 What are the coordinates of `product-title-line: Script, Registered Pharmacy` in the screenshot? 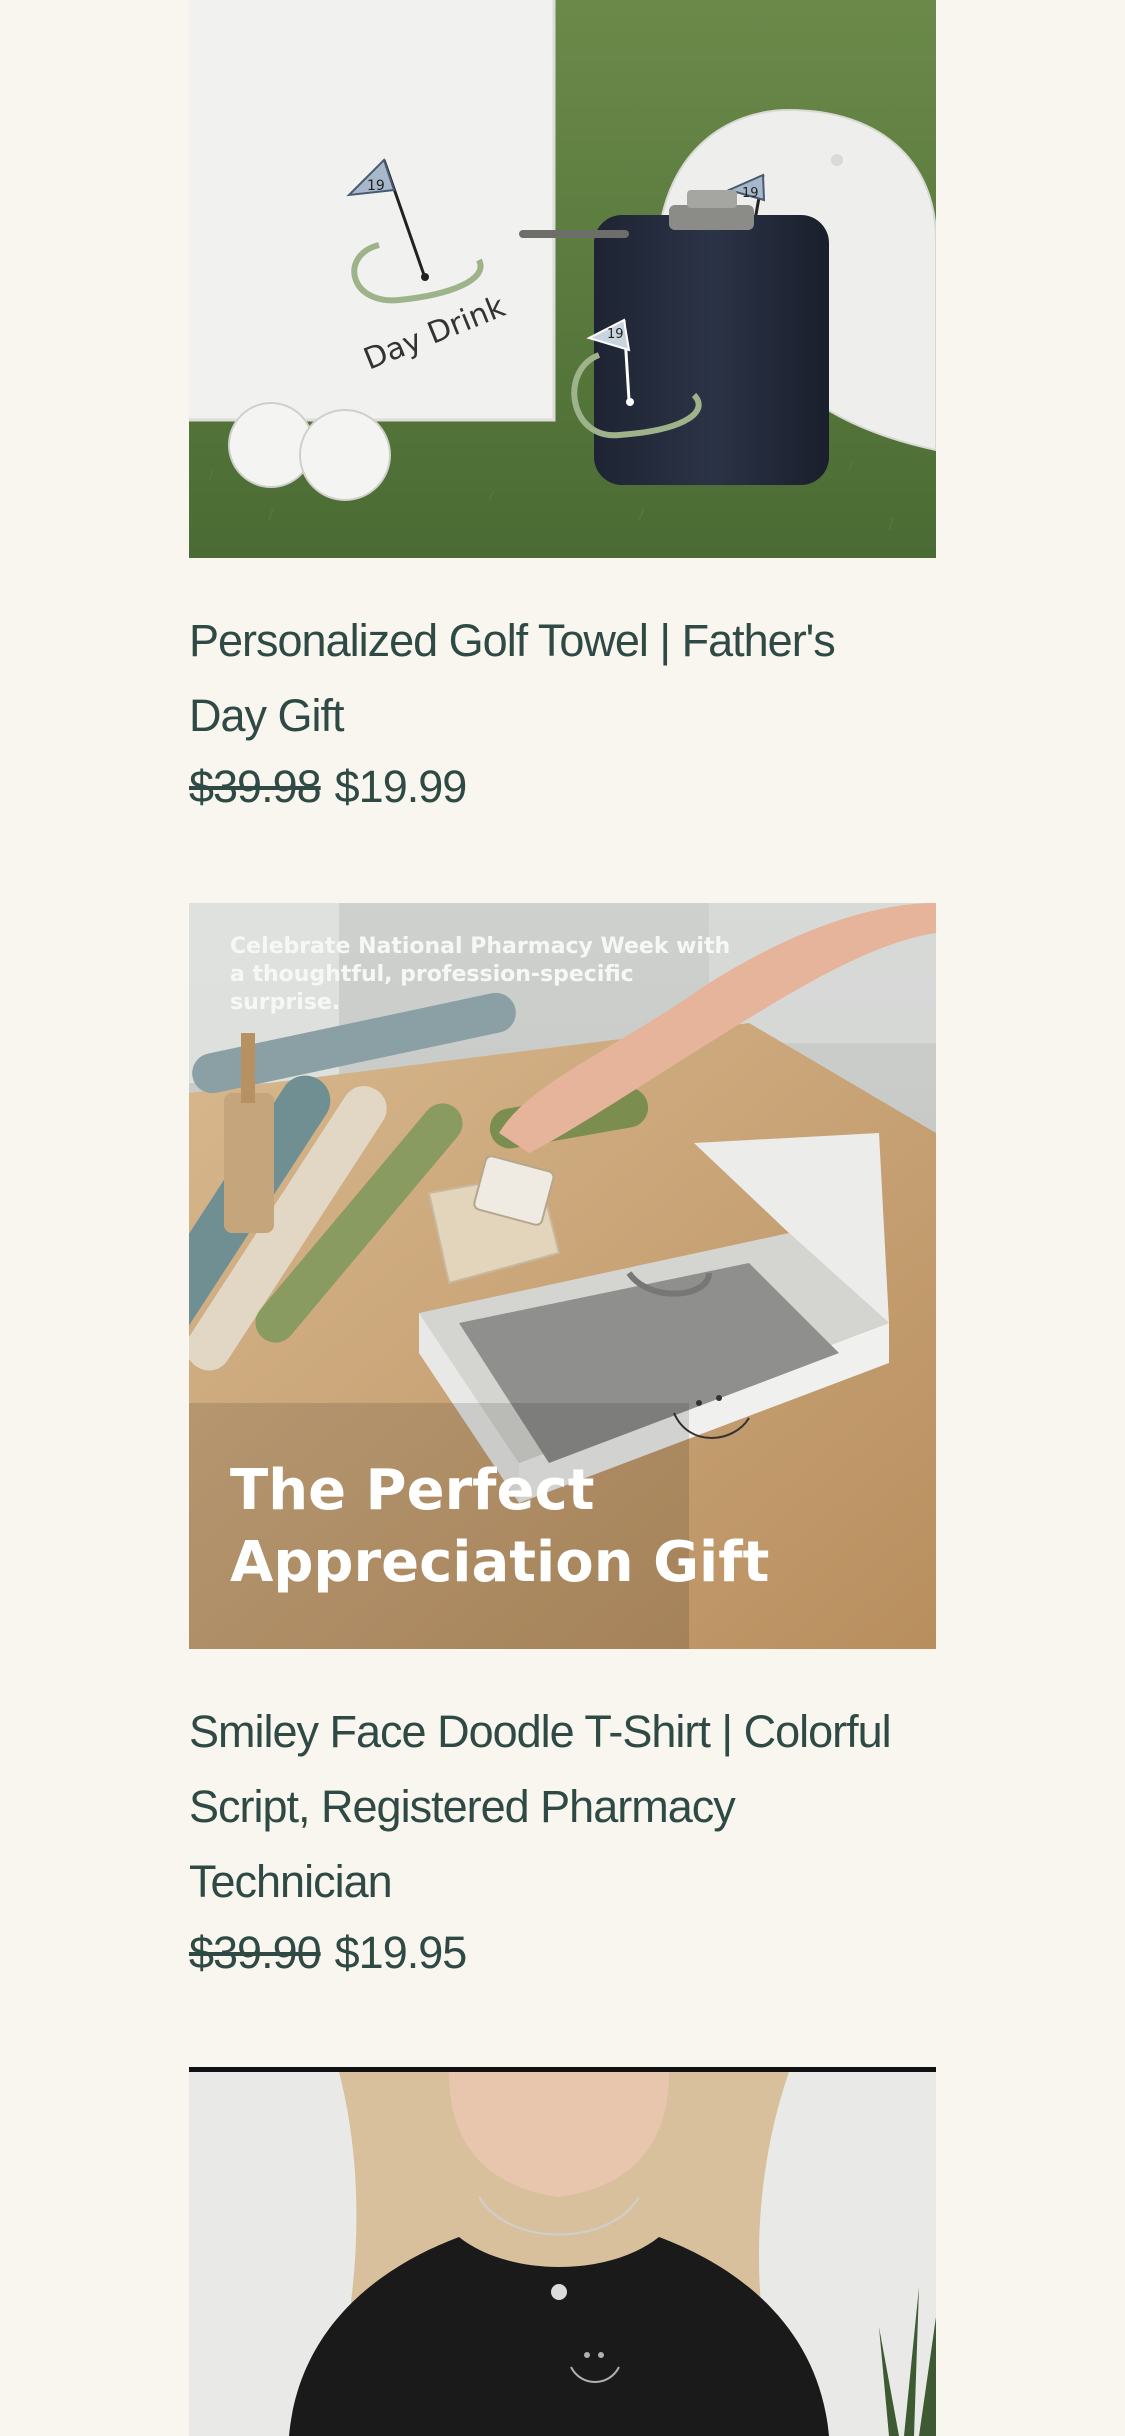 It's located at (462, 1806).